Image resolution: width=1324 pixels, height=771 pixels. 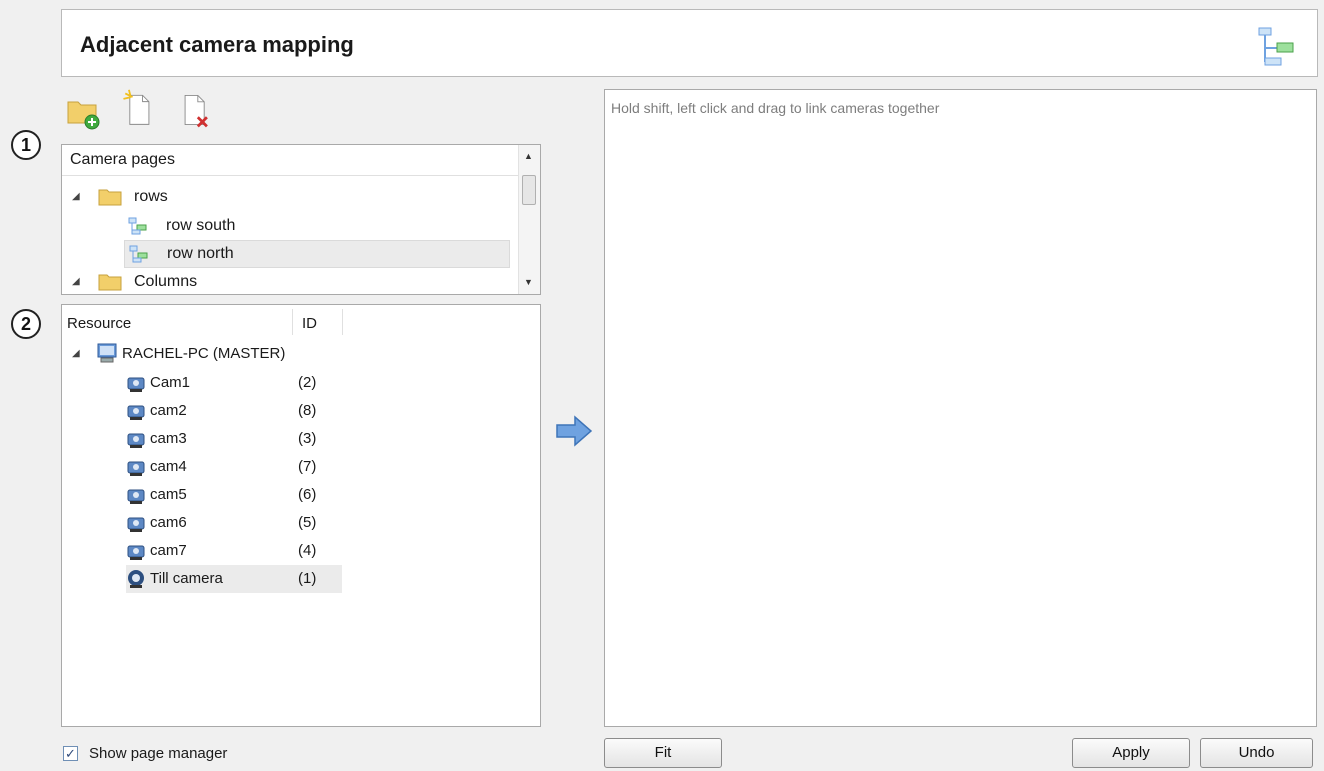 What do you see at coordinates (234, 411) in the screenshot?
I see `list-item-camera: cam2 (8)` at bounding box center [234, 411].